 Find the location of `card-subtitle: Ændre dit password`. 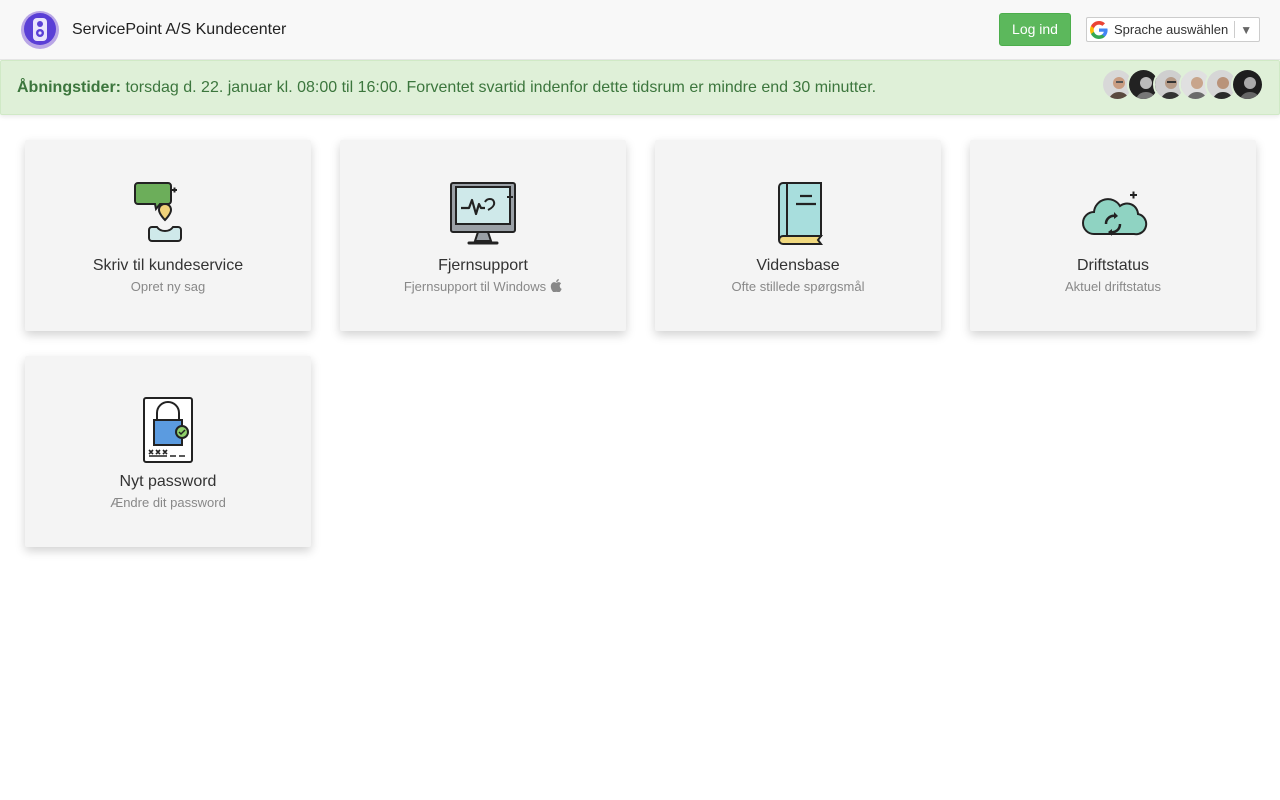

card-subtitle: Ændre dit password is located at coordinates (168, 502).